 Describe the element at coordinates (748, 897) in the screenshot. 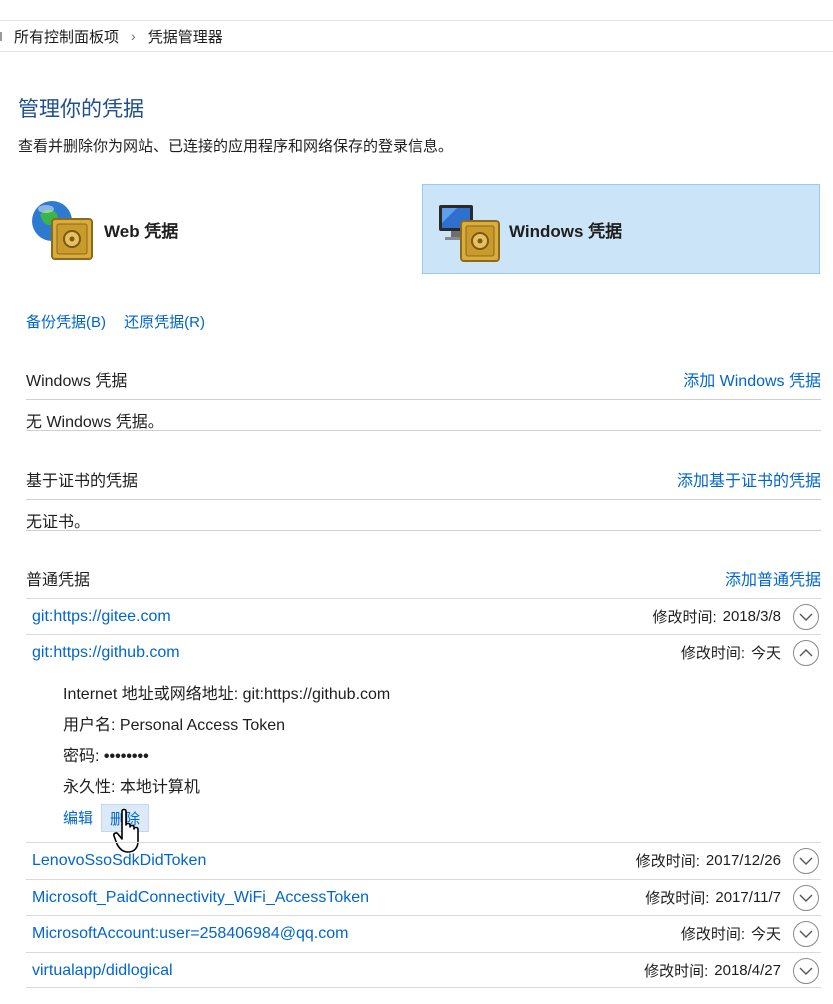

I see `modified-date: 2017/11/7` at that location.